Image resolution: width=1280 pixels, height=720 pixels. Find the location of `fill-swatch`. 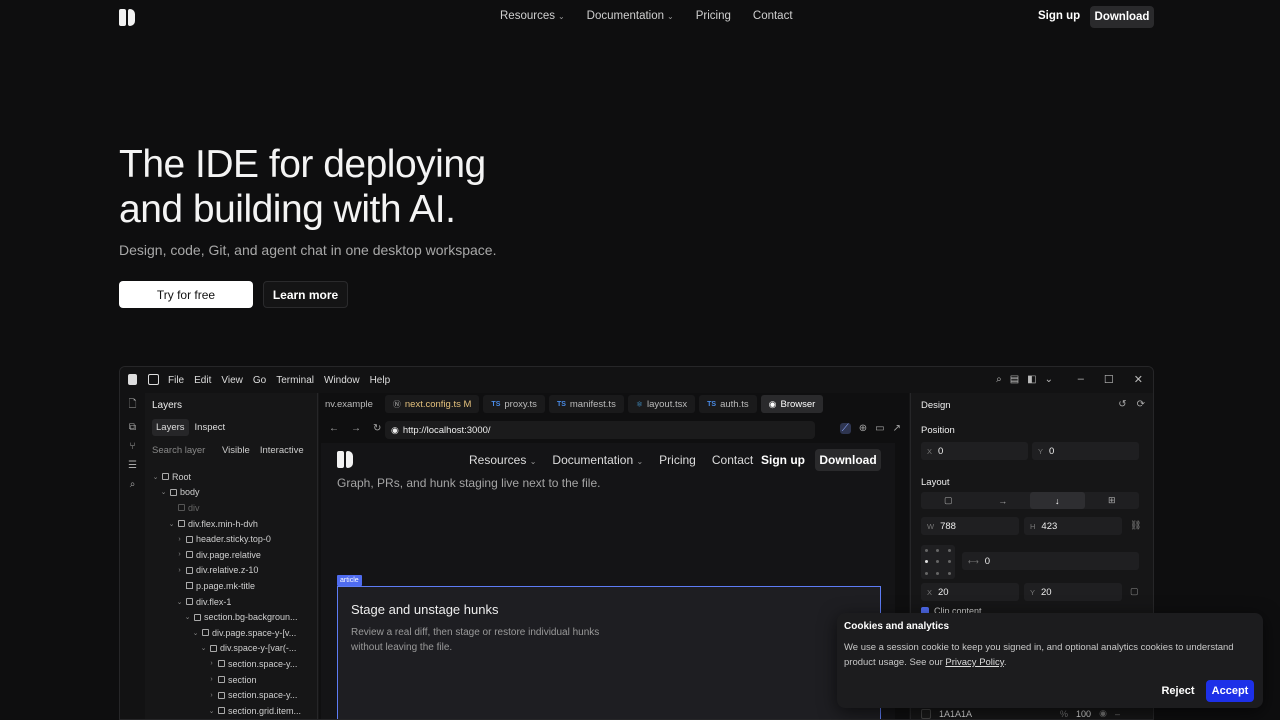

fill-swatch is located at coordinates (926, 713).